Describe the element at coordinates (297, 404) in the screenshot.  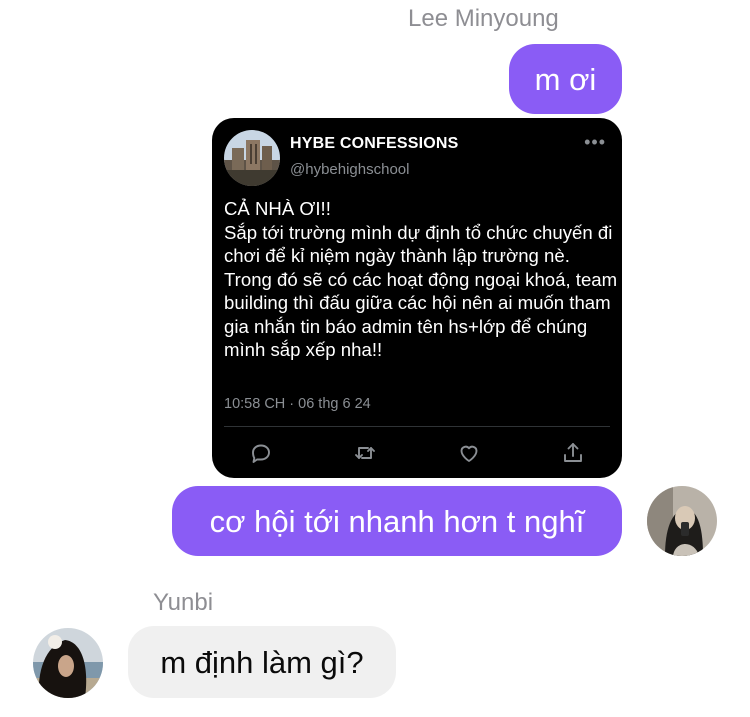
I see `tweet-timestamp: 10:58 CH · 06 thg 6 24` at that location.